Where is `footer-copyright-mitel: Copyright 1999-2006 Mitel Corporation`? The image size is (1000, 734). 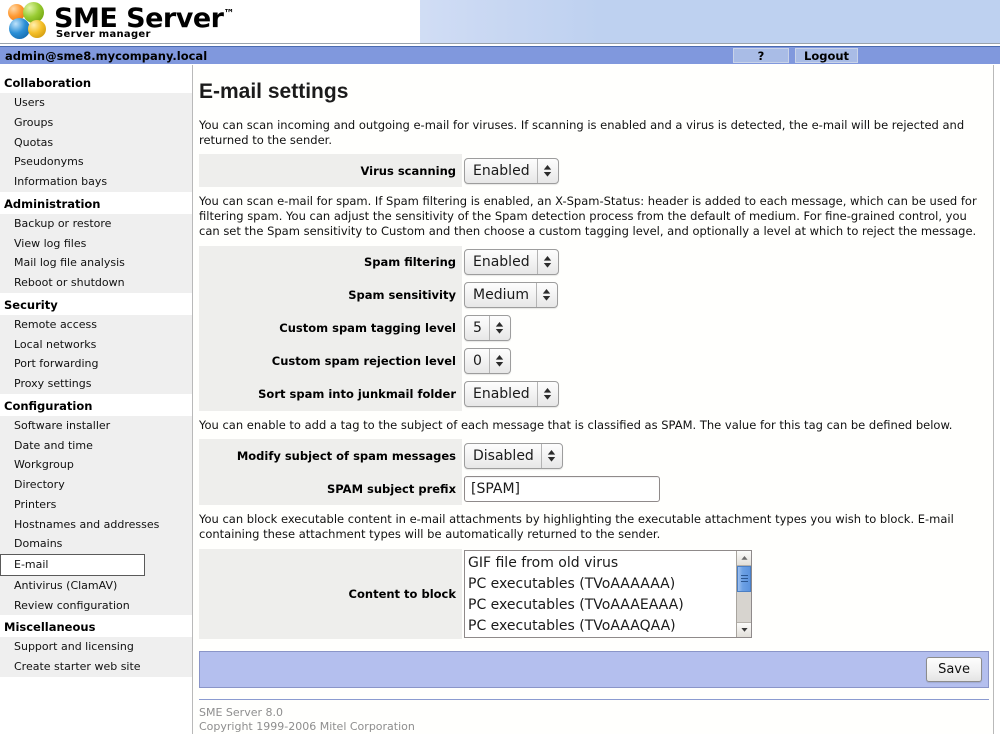
footer-copyright-mitel: Copyright 1999-2006 Mitel Corporation is located at coordinates (307, 726).